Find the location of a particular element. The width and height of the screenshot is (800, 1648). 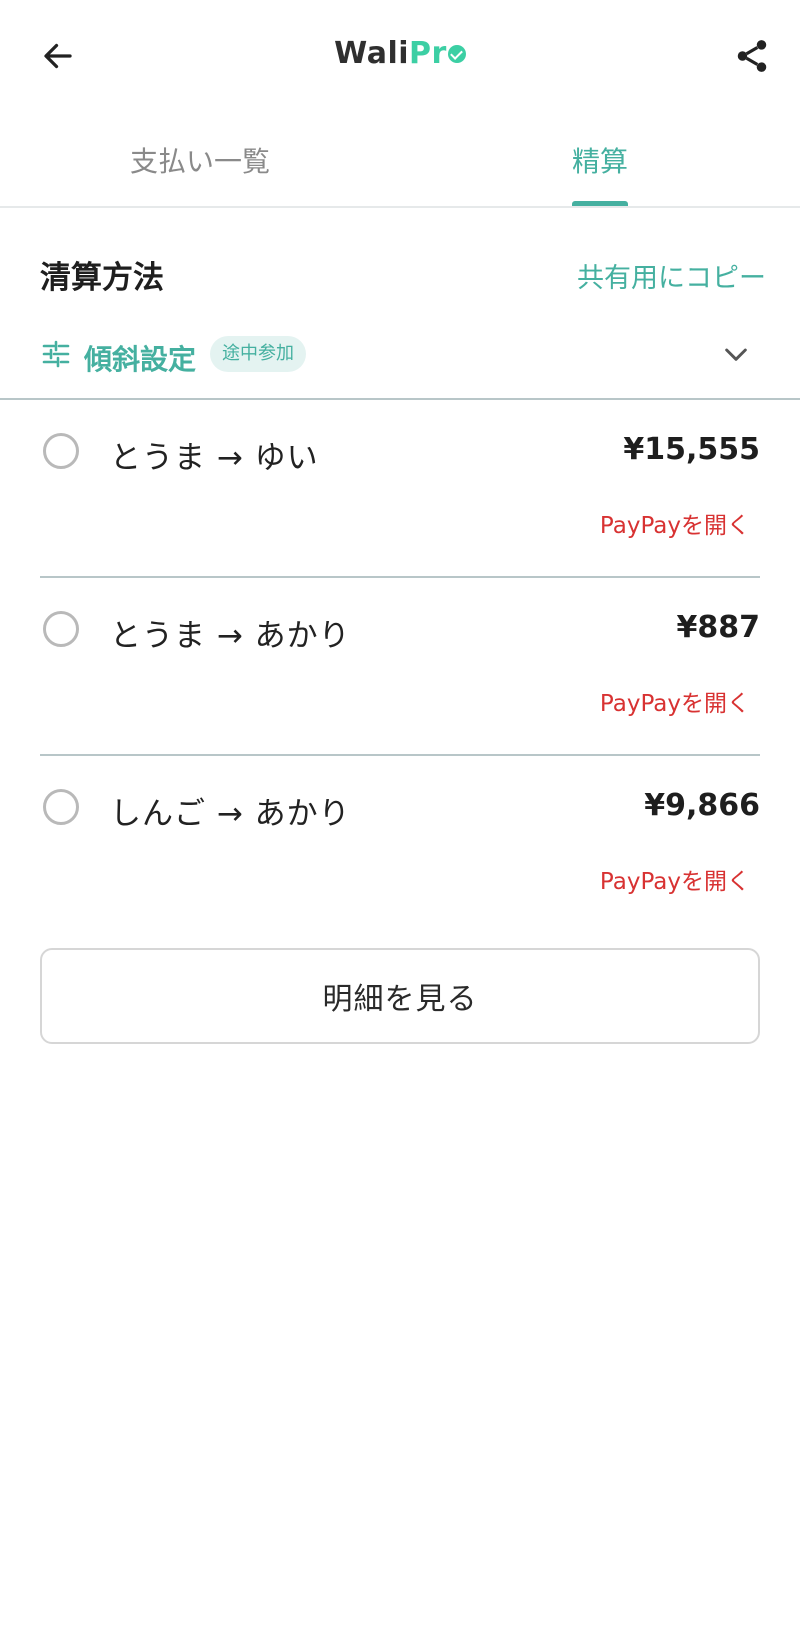

transfer-row: とうま → あかり ¥887 PayPayを開く is located at coordinates (400, 667).